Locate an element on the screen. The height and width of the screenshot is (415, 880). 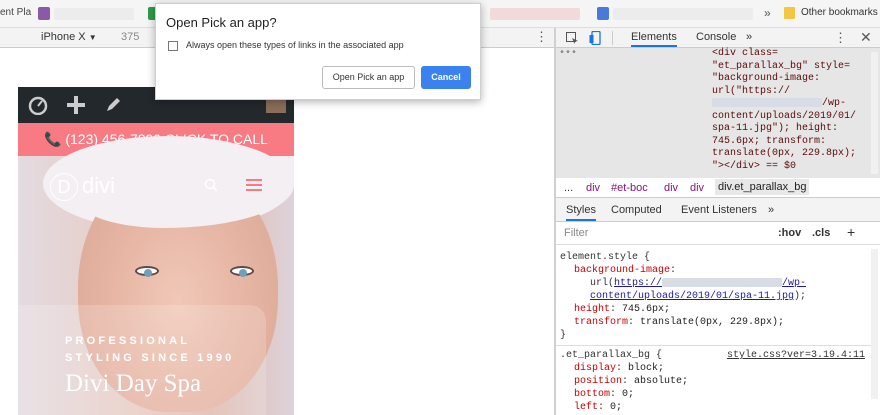
css-val: ); is located at coordinates (800, 296).